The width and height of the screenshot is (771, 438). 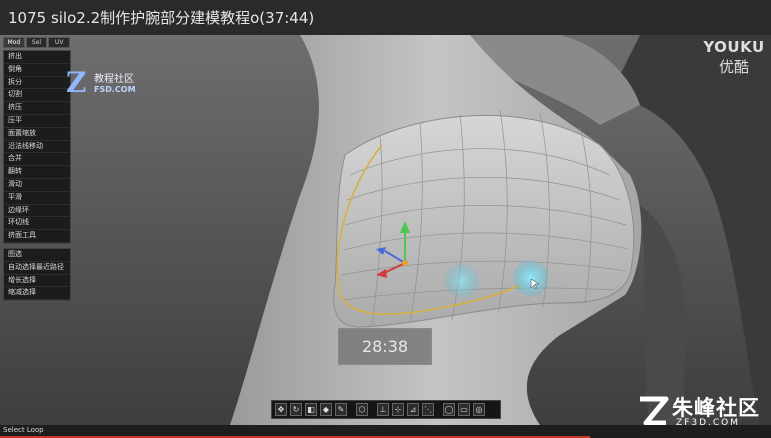 What do you see at coordinates (733, 67) in the screenshot?
I see `youku-chinese: 优酷` at bounding box center [733, 67].